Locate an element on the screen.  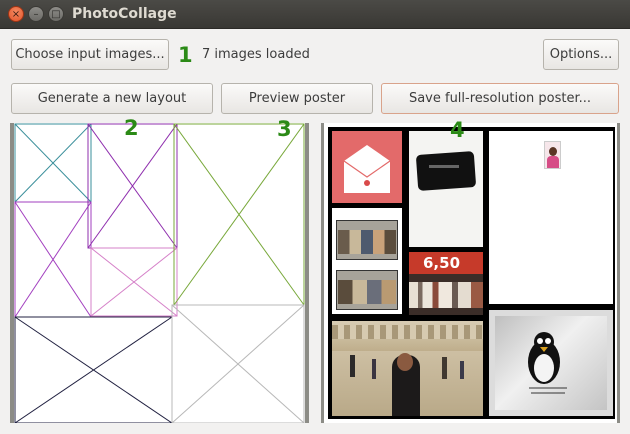
profile-photo-image is located at coordinates (551, 217).